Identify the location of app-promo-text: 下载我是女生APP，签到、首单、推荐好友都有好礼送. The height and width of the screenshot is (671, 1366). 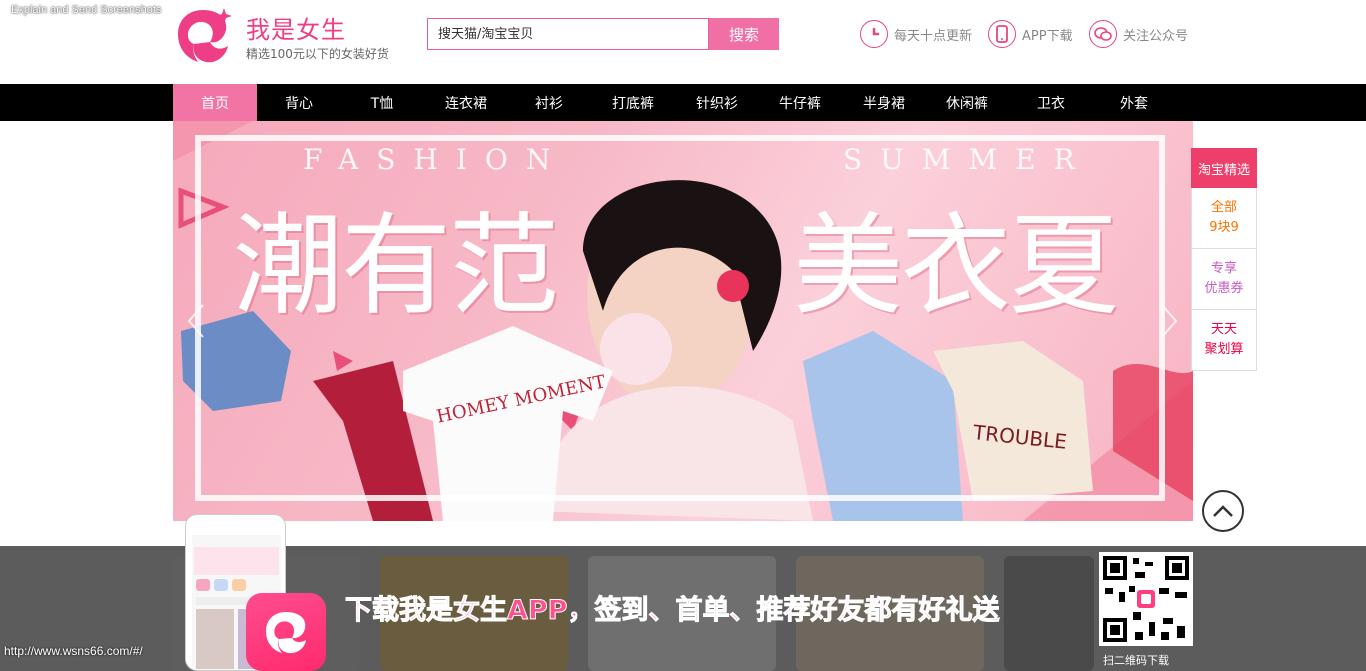
(671, 607).